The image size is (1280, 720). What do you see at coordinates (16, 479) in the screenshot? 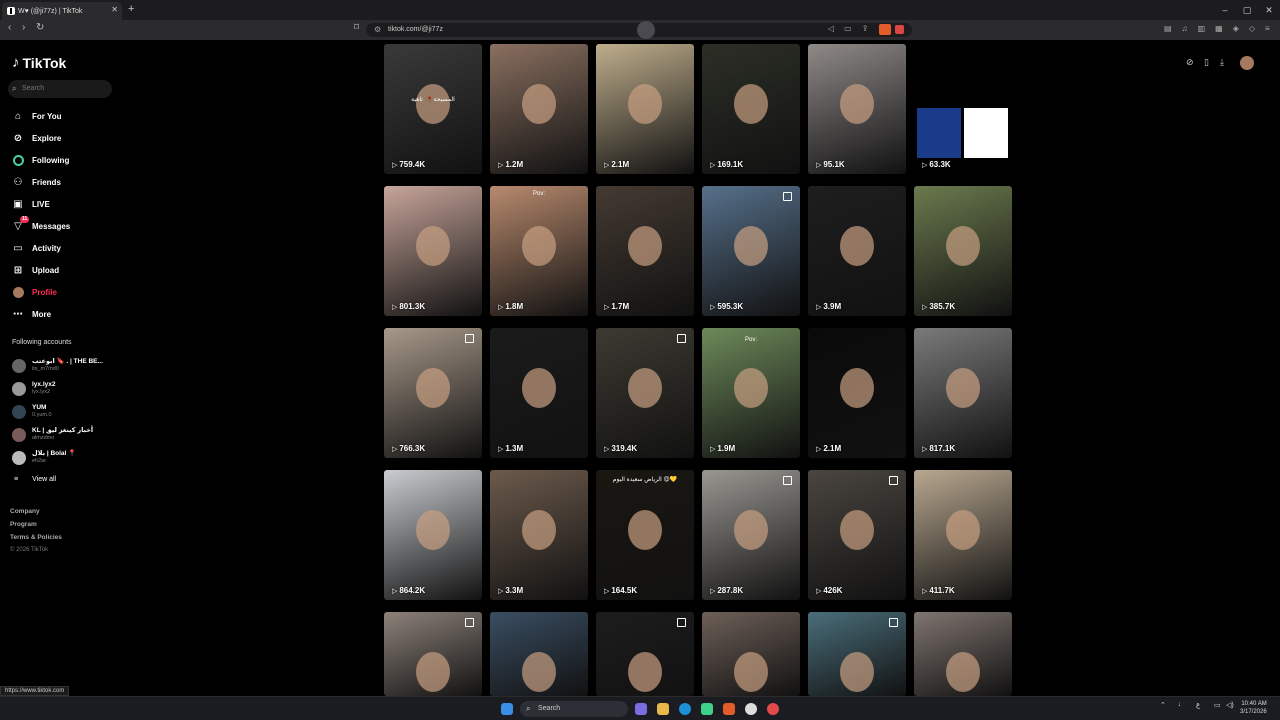
I see `list-icon: ≡` at bounding box center [16, 479].